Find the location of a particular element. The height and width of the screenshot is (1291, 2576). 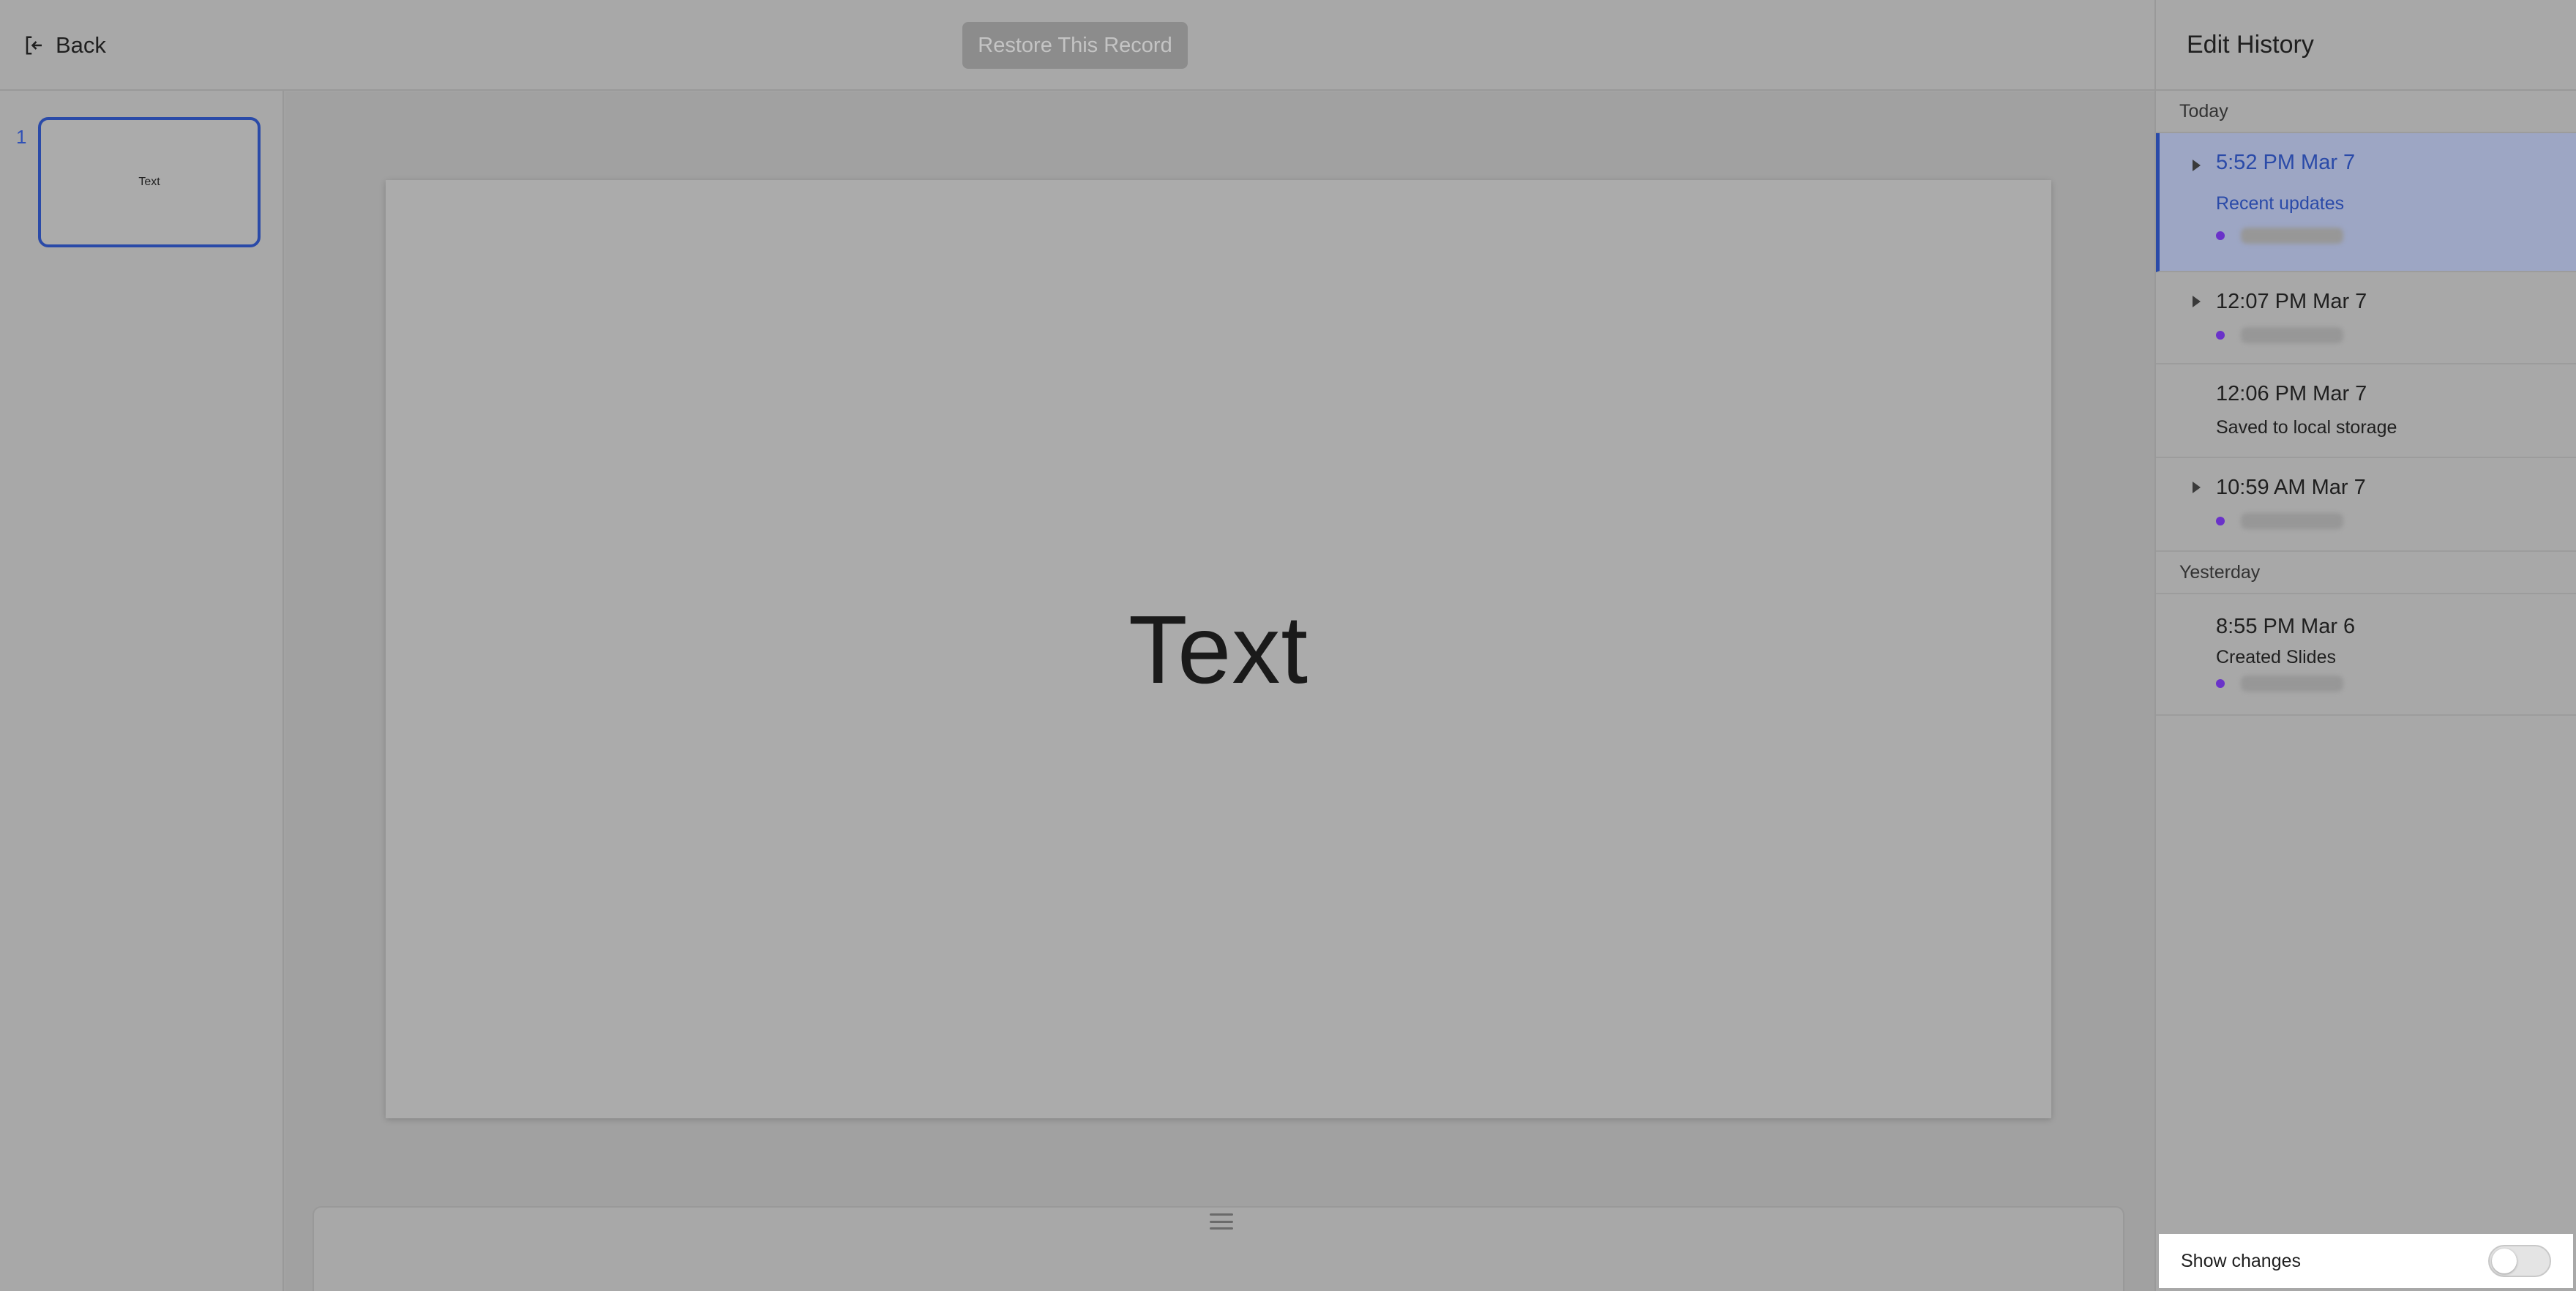

top-bar: Back Restore This Record is located at coordinates (1077, 45).